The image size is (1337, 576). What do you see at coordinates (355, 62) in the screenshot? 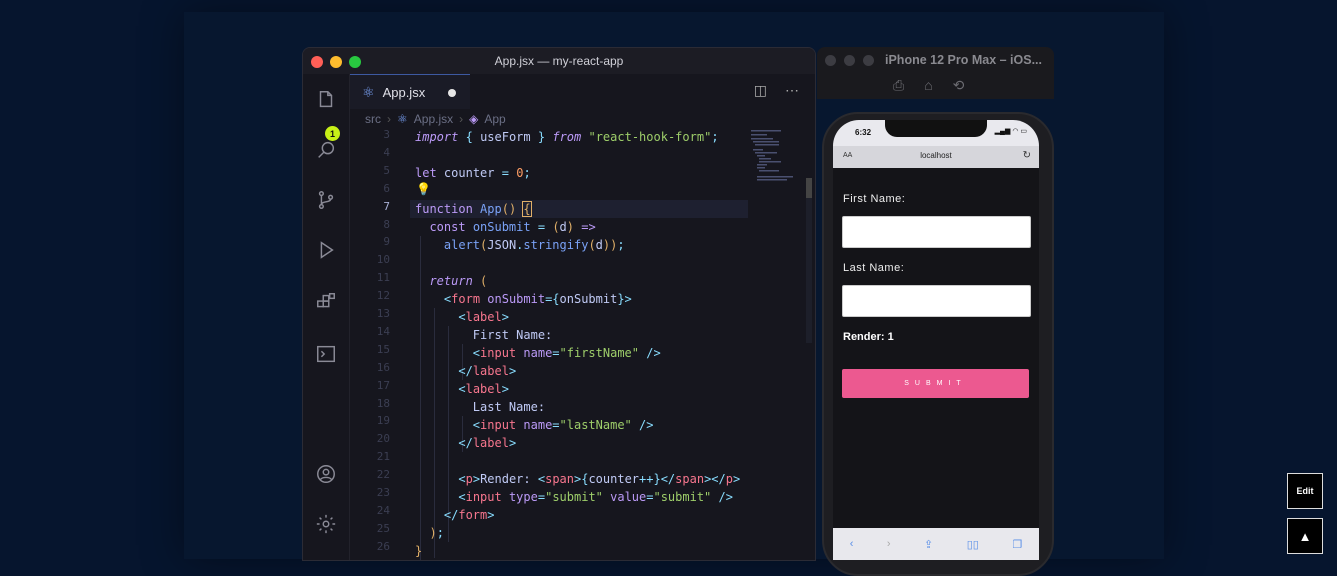
I see `zoom-window-button` at bounding box center [355, 62].